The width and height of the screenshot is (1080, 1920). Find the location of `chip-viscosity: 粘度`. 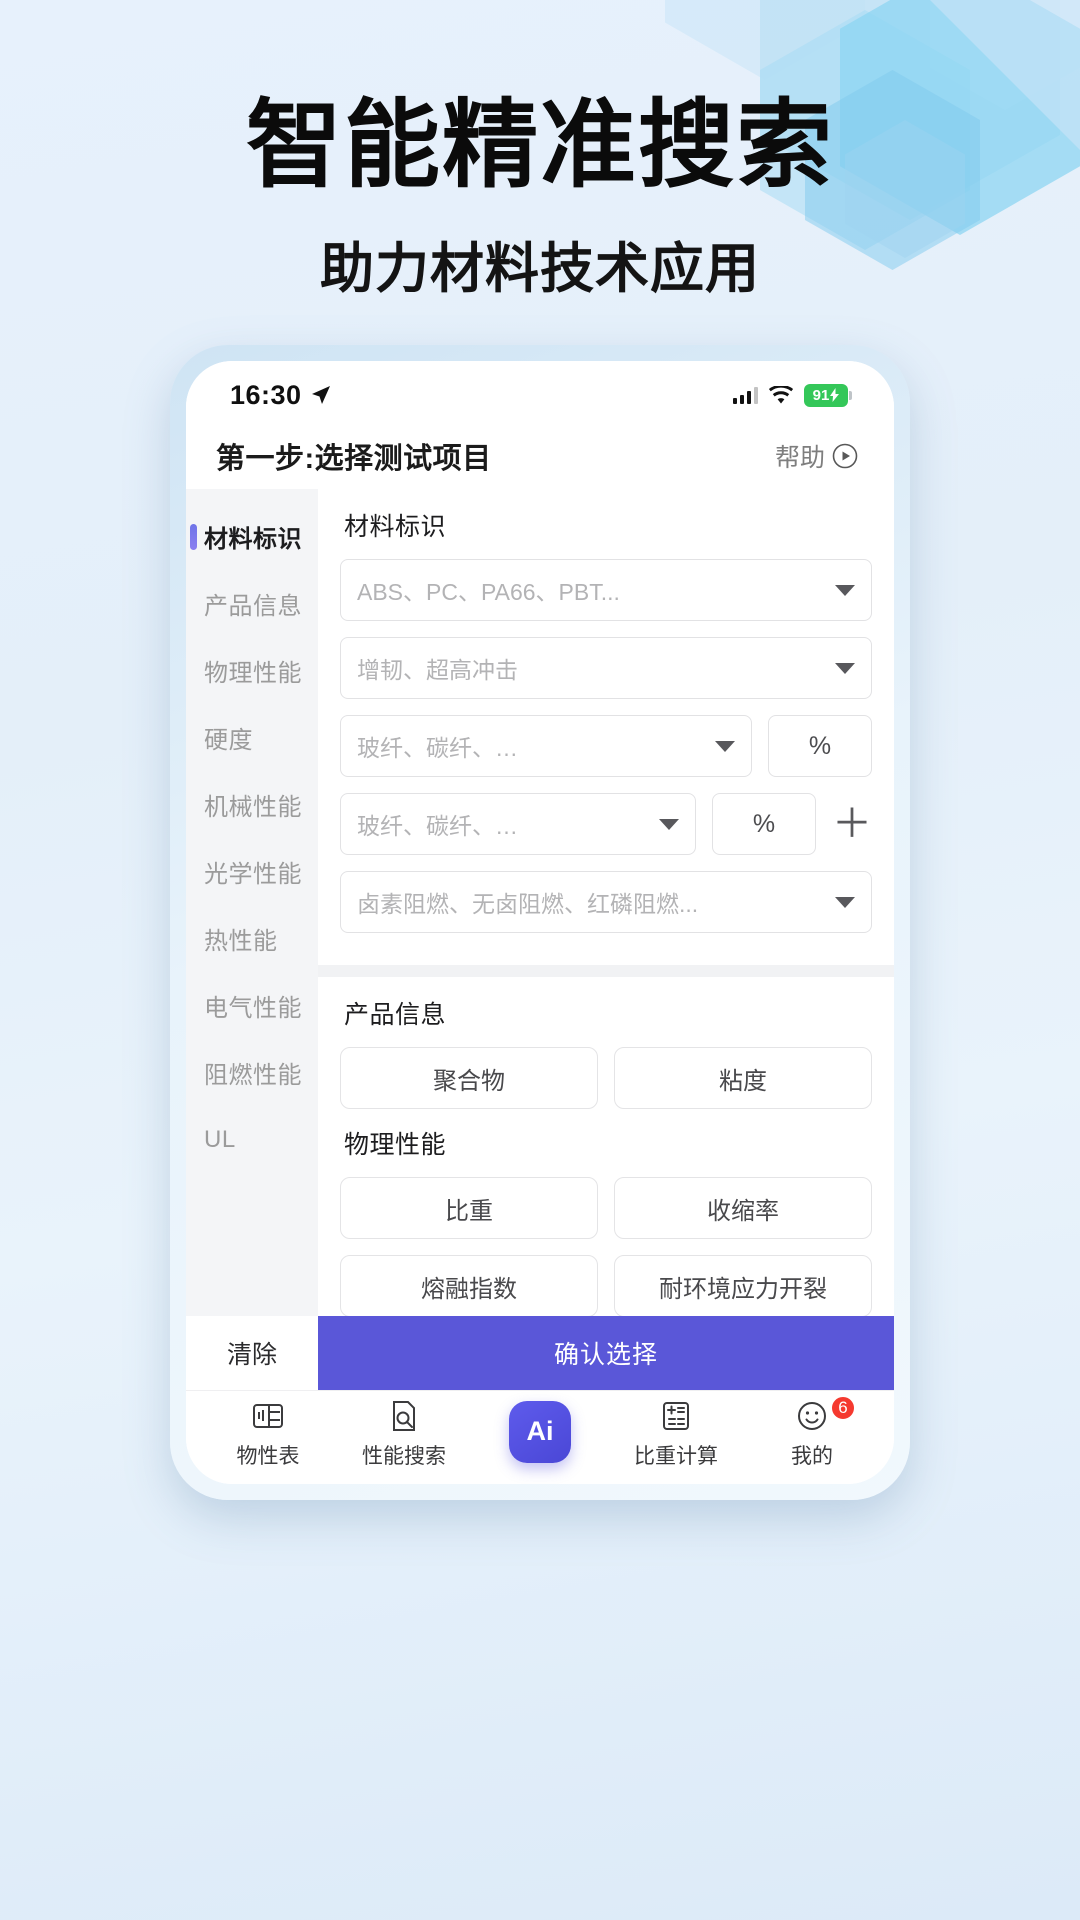

chip-viscosity: 粘度 is located at coordinates (743, 1078).